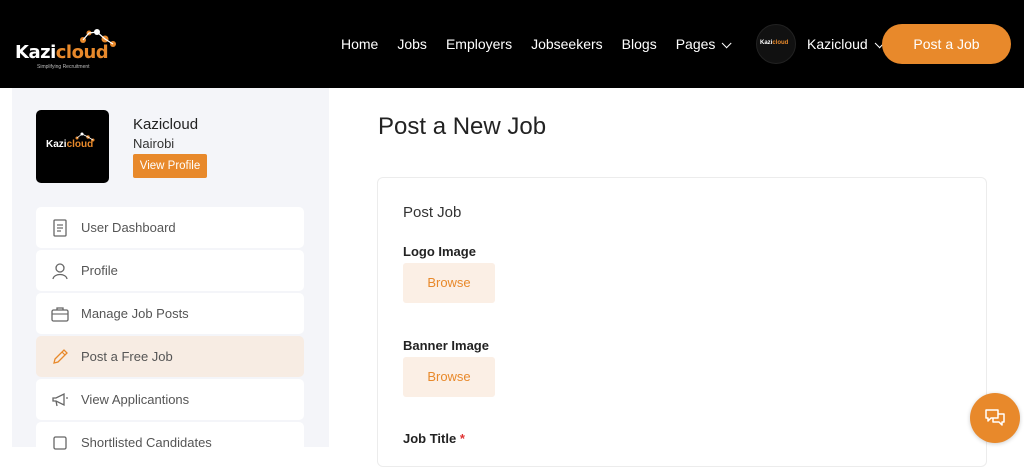  What do you see at coordinates (449, 377) in the screenshot?
I see `banner-browse-button: Browse` at bounding box center [449, 377].